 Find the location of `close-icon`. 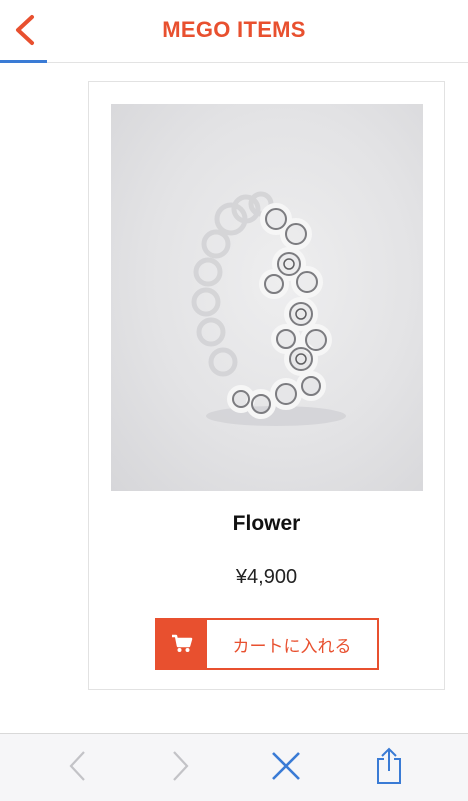

close-icon is located at coordinates (286, 768).